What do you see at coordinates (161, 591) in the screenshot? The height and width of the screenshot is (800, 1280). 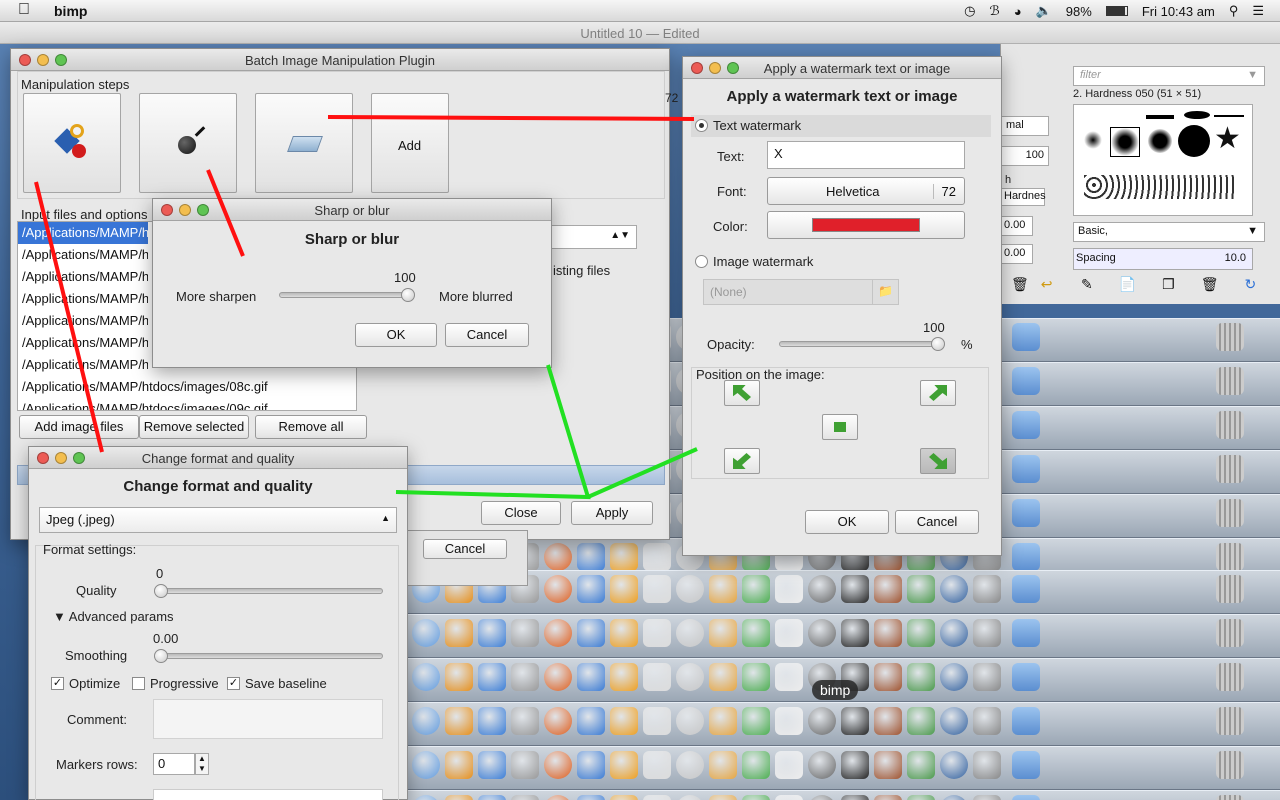 I see `quality-slider-knob` at bounding box center [161, 591].